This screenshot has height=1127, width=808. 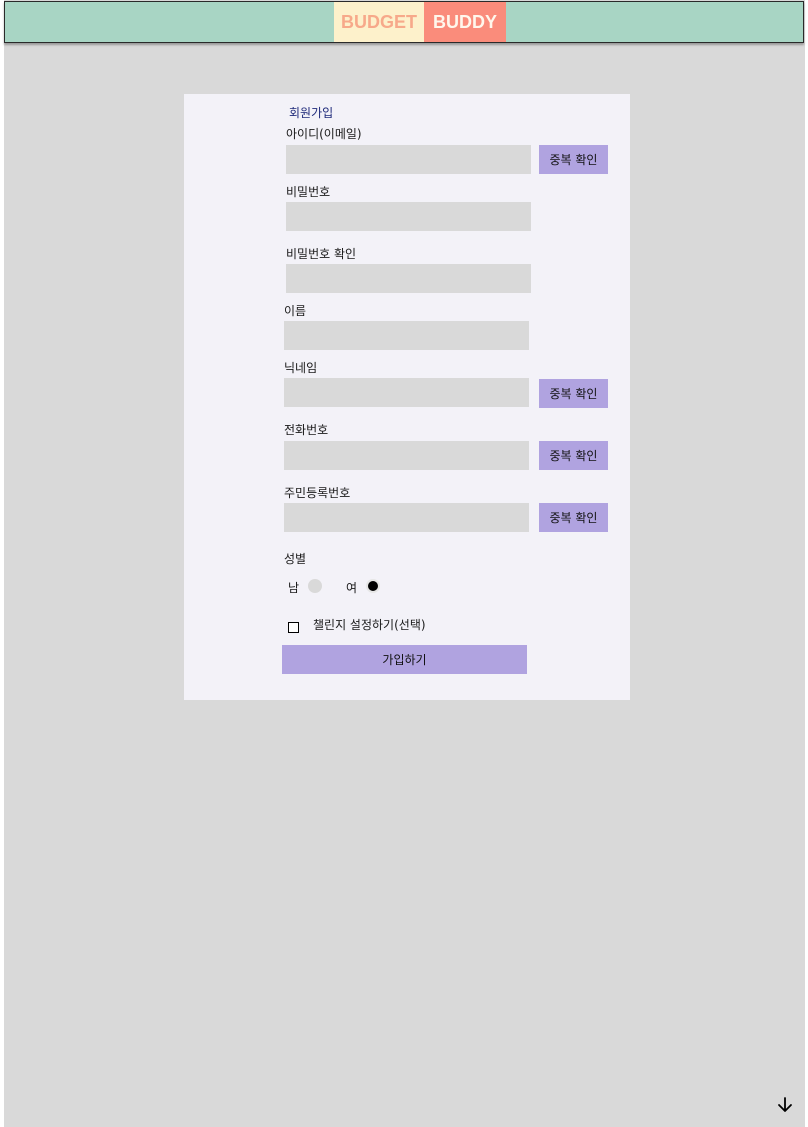 I want to click on gender-male-label: 남, so click(x=294, y=588).